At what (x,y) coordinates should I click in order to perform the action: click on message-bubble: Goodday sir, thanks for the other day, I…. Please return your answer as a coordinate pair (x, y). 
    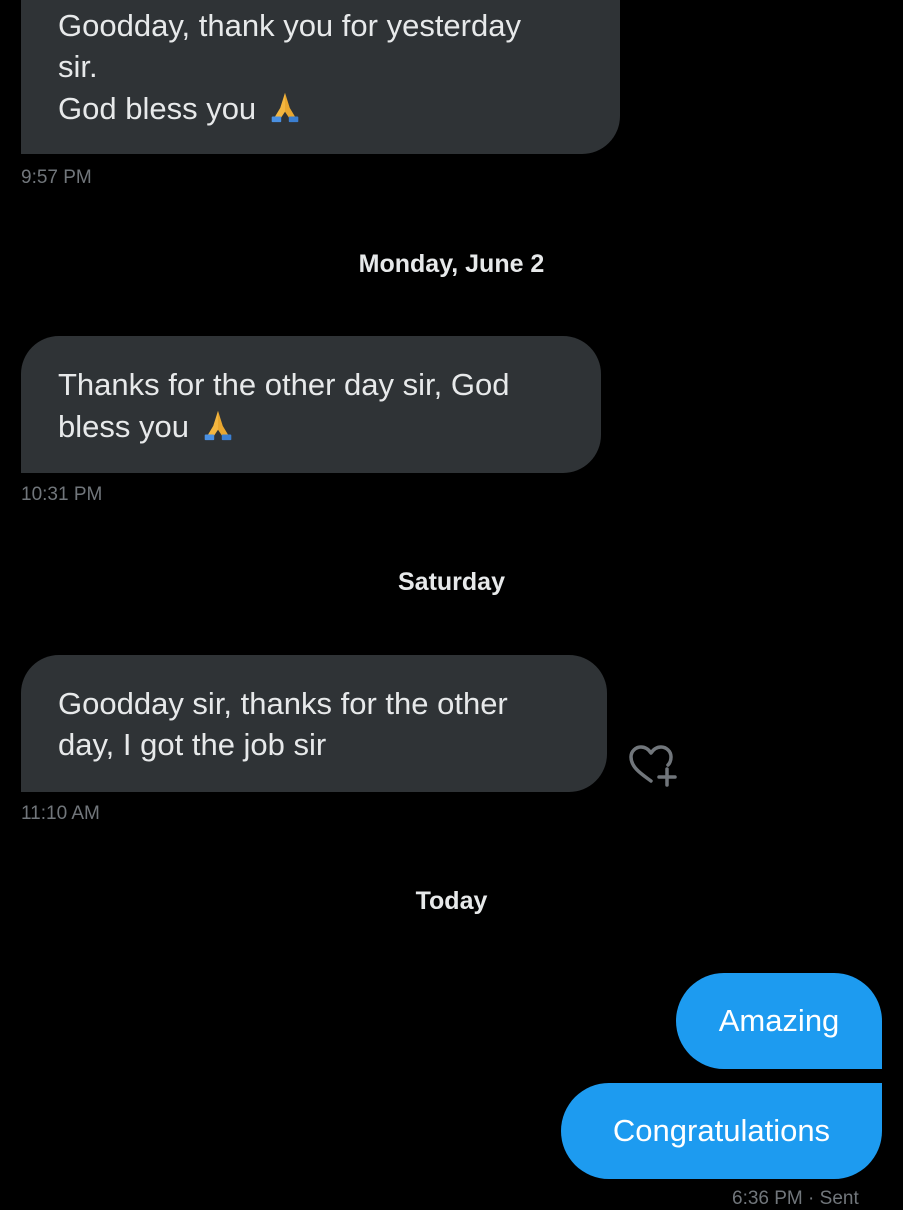
    Looking at the image, I should click on (314, 723).